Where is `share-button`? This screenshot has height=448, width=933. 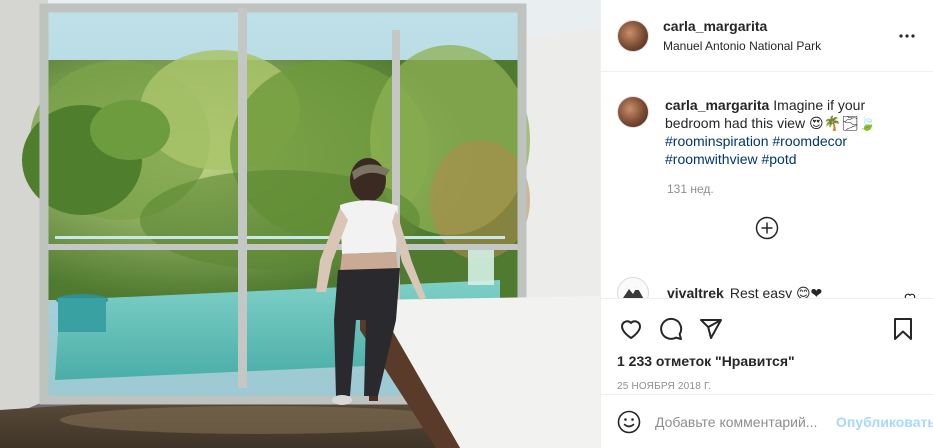
share-button is located at coordinates (711, 329).